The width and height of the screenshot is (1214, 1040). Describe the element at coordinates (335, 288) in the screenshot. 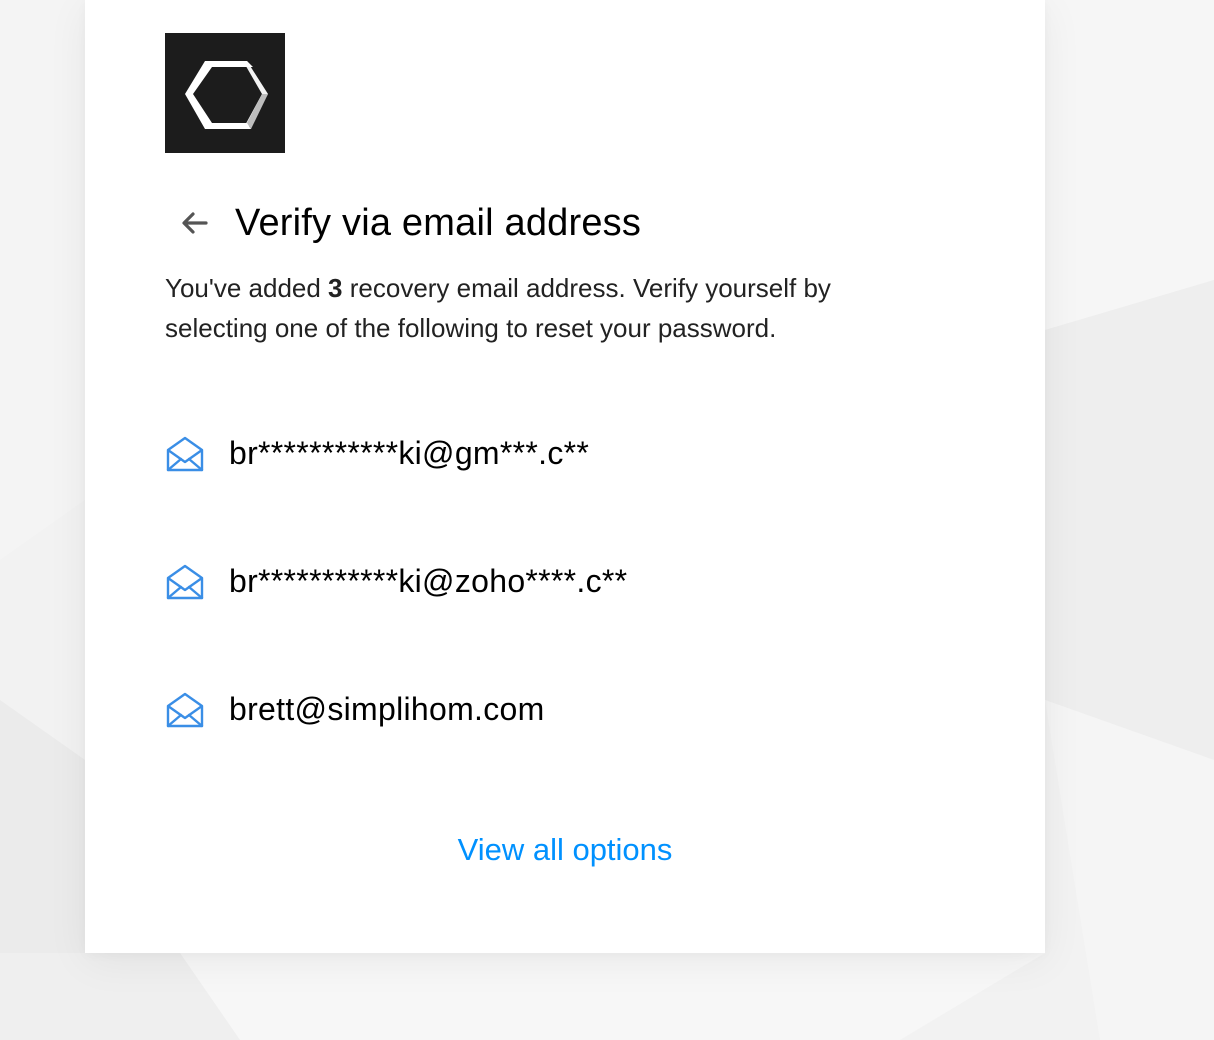

I see `recovery-email-count: 3` at that location.